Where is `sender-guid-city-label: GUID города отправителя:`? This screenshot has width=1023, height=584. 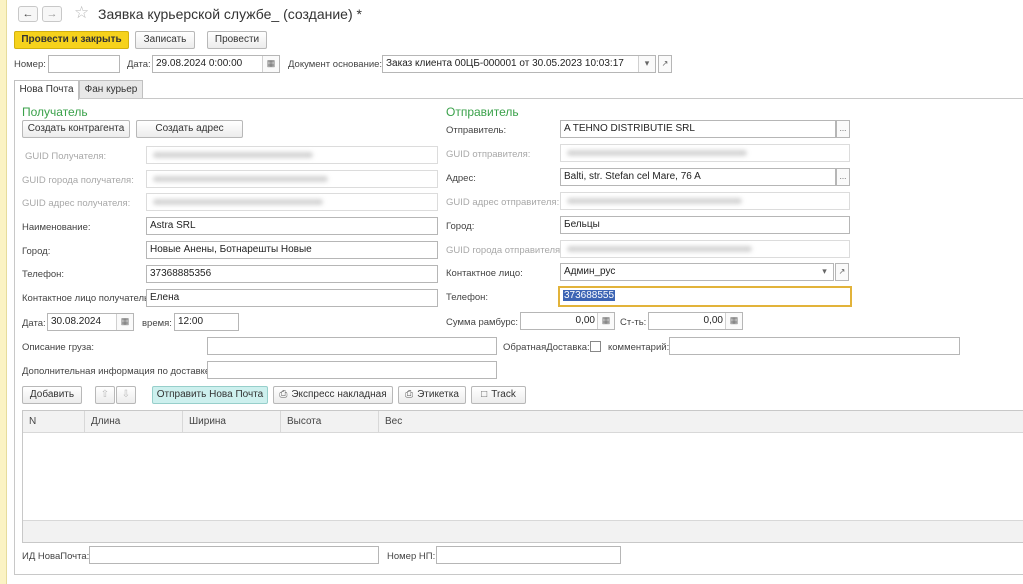
sender-guid-city-label: GUID города отправителя: is located at coordinates (504, 250).